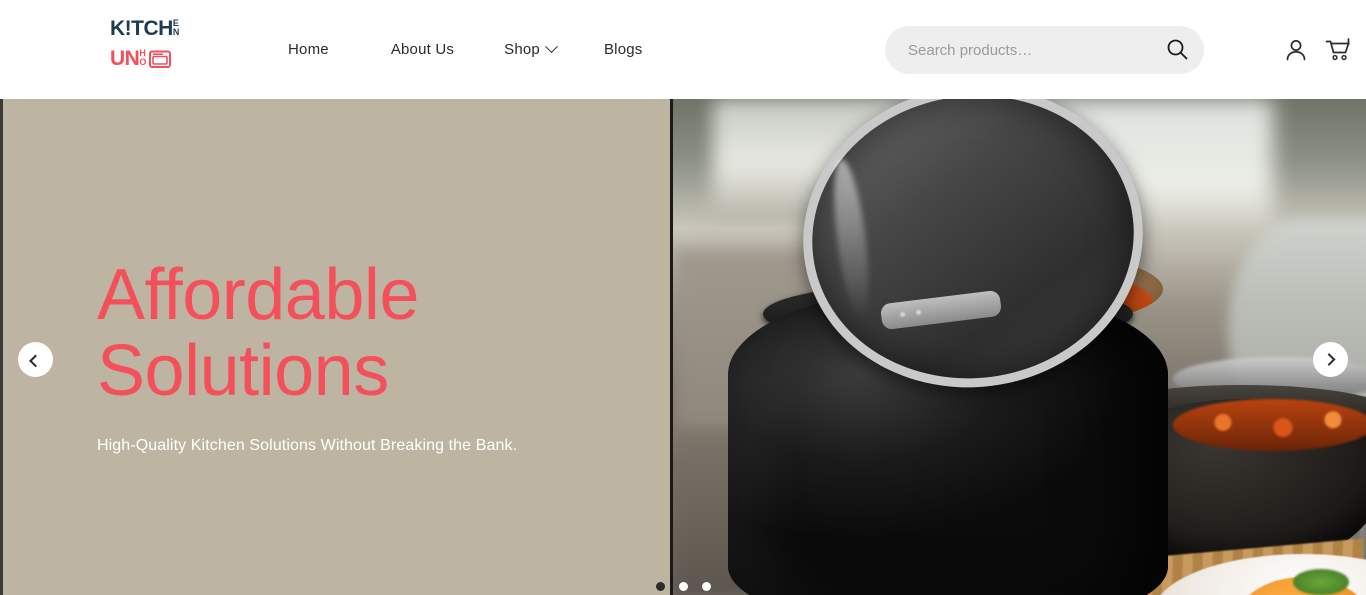  What do you see at coordinates (851, 238) in the screenshot?
I see `photo-lid-highlight` at bounding box center [851, 238].